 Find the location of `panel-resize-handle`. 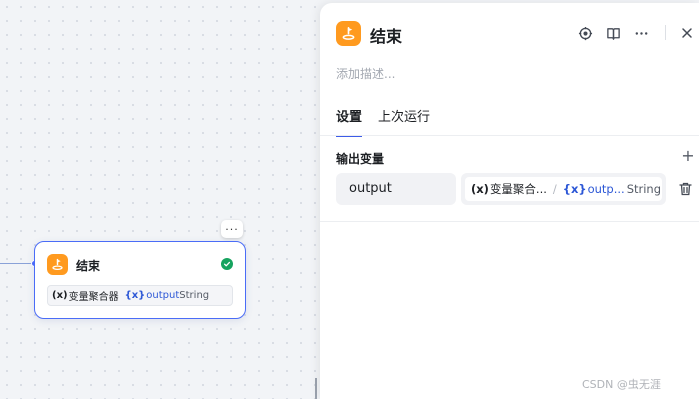

panel-resize-handle is located at coordinates (316, 388).